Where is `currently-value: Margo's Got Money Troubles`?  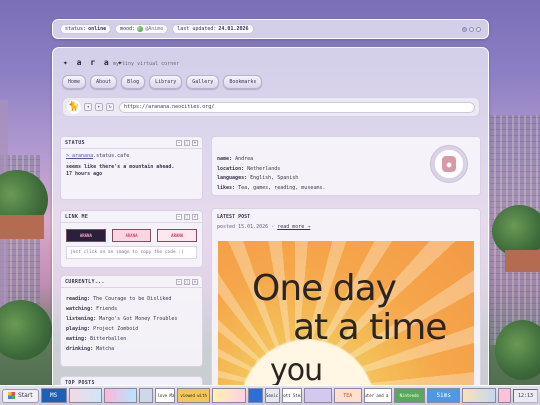
currently-value: Margo's Got Money Troubles is located at coordinates (138, 319).